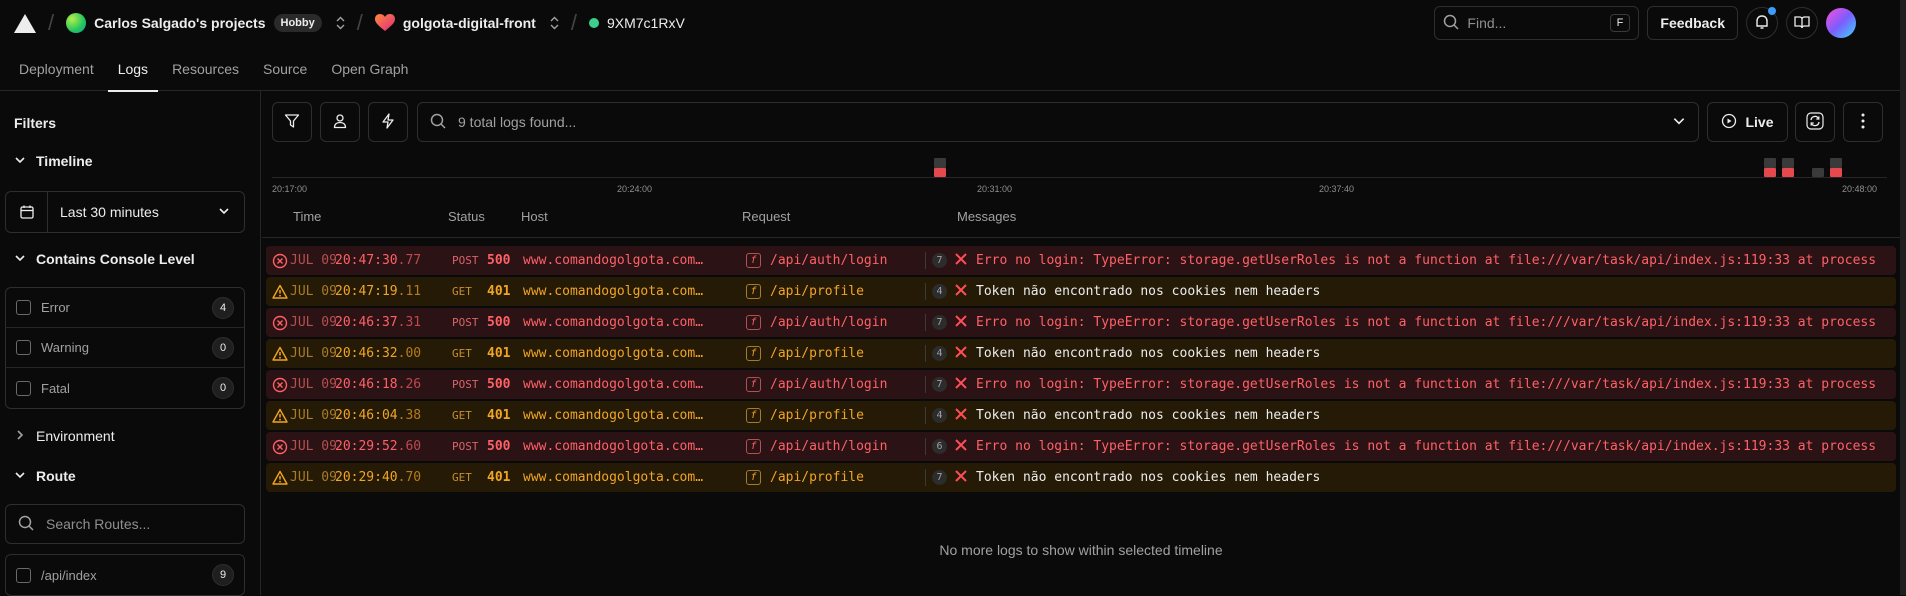 This screenshot has height=596, width=1906. I want to click on docs-button, so click(1802, 23).